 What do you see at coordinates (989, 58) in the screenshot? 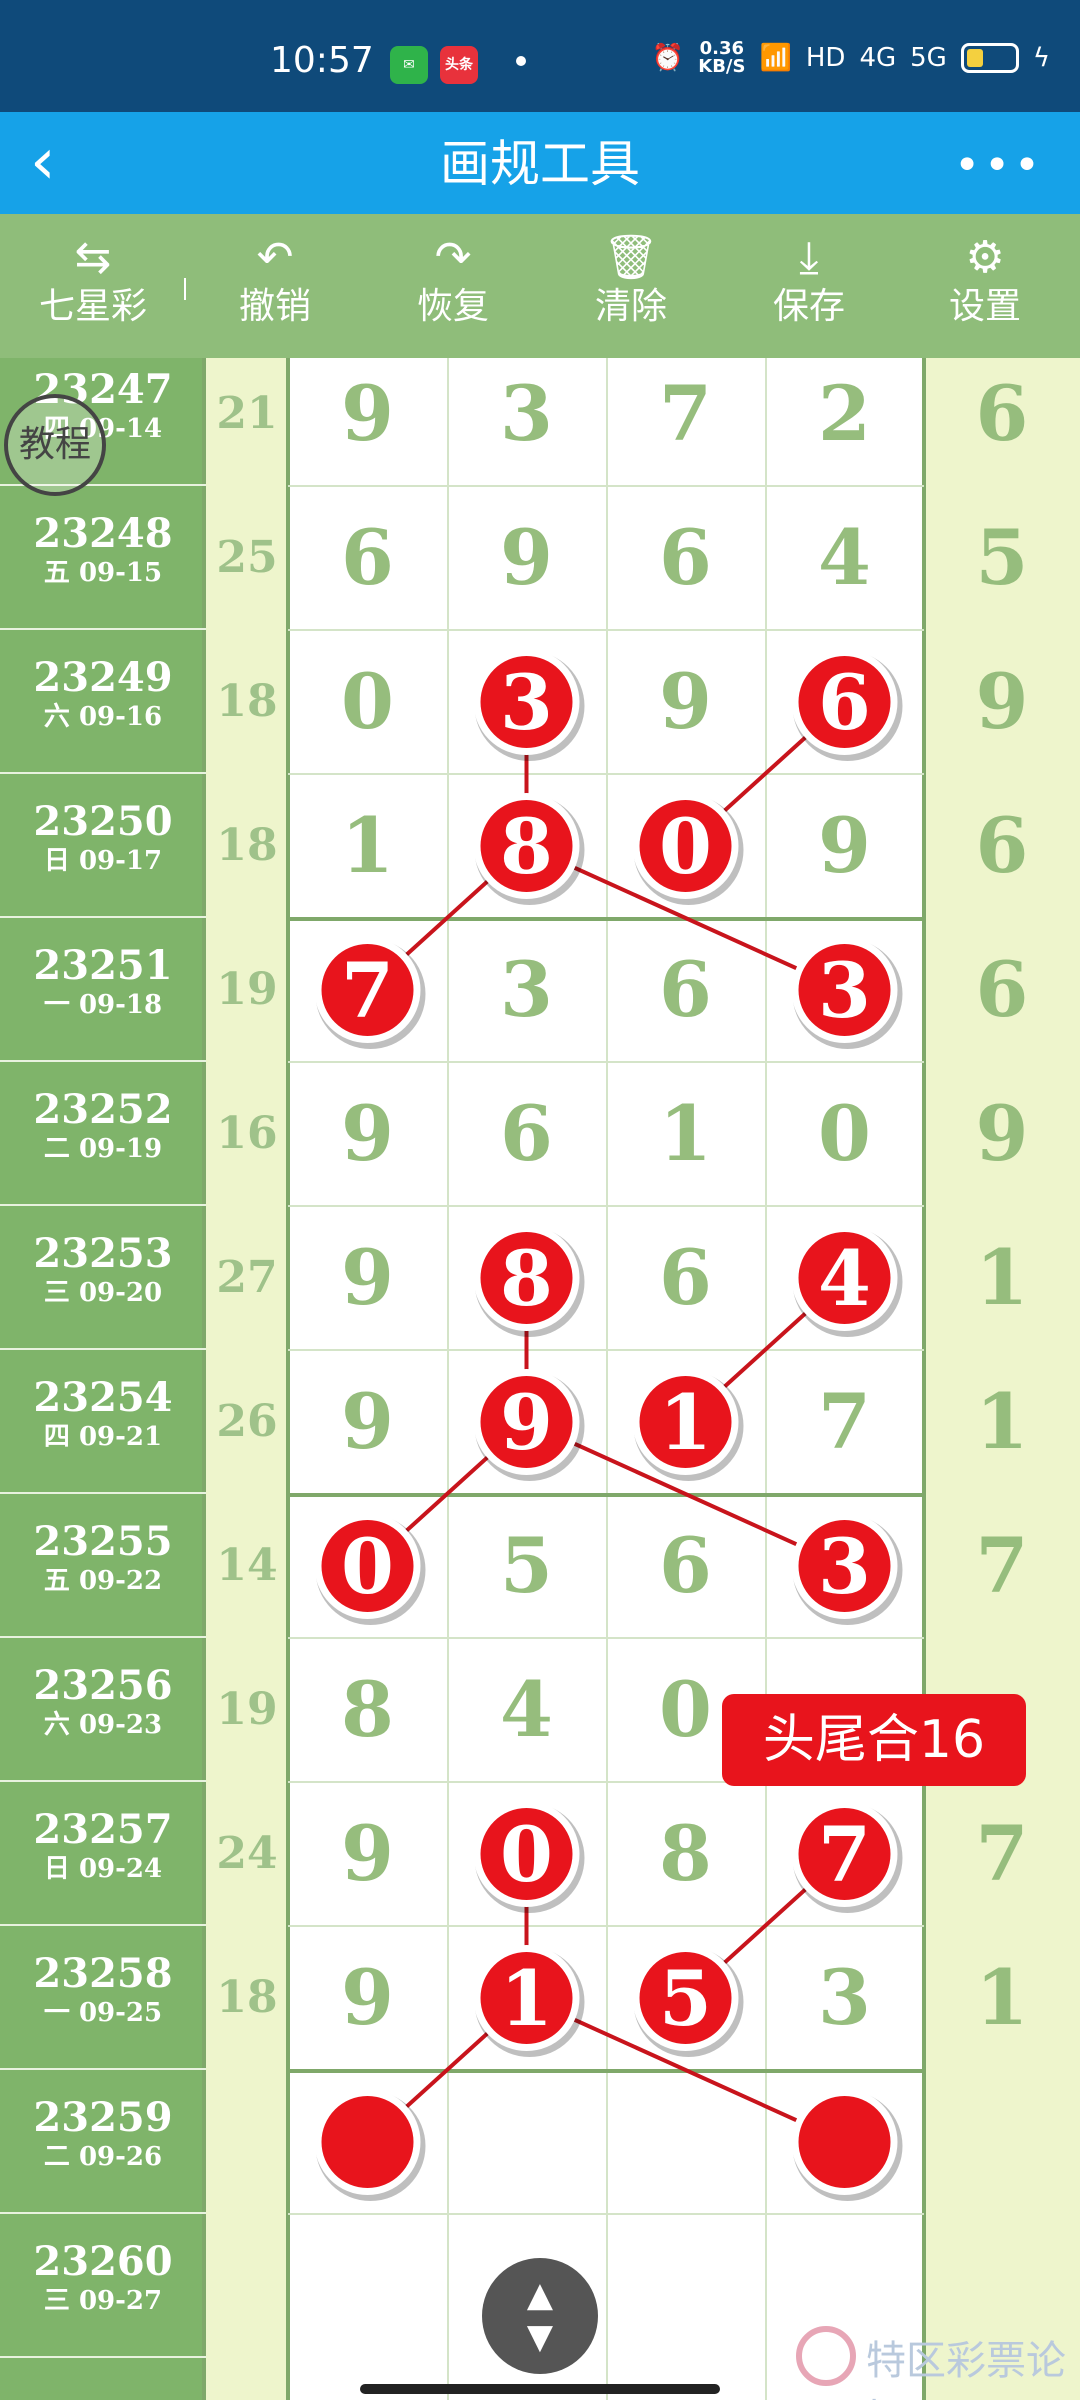
I see `battery-icon` at bounding box center [989, 58].